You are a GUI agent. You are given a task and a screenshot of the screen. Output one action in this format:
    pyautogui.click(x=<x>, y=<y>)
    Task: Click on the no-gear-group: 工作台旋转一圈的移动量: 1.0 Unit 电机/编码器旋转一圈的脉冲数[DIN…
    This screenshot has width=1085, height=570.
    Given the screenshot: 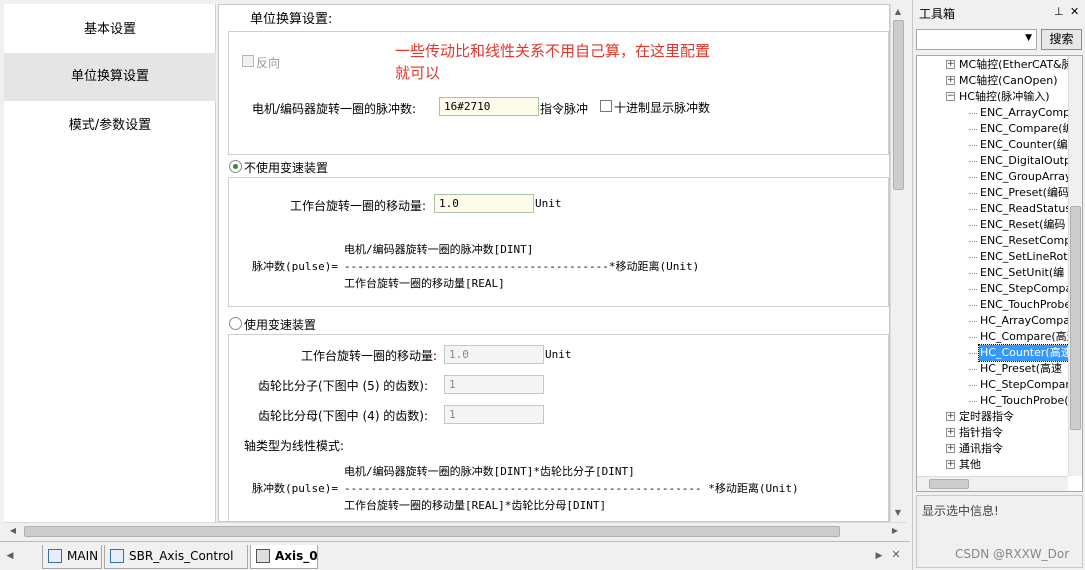 What is the action you would take?
    pyautogui.click(x=558, y=242)
    